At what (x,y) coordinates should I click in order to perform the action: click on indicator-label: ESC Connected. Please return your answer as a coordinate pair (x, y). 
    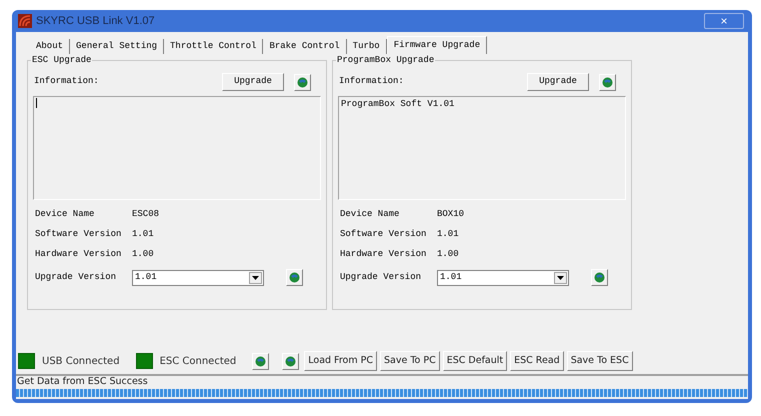
    Looking at the image, I should click on (198, 361).